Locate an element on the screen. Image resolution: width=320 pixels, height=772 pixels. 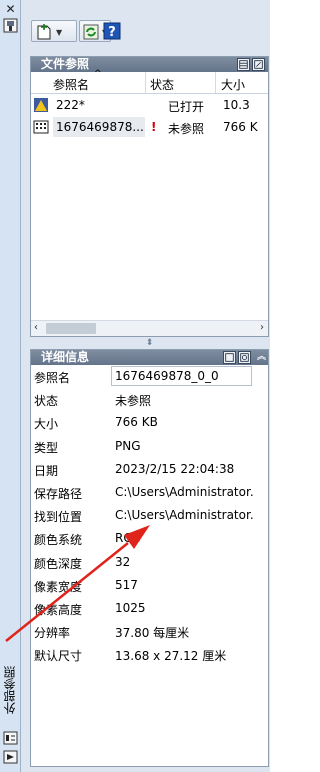
list-view-icon is located at coordinates (243, 64).